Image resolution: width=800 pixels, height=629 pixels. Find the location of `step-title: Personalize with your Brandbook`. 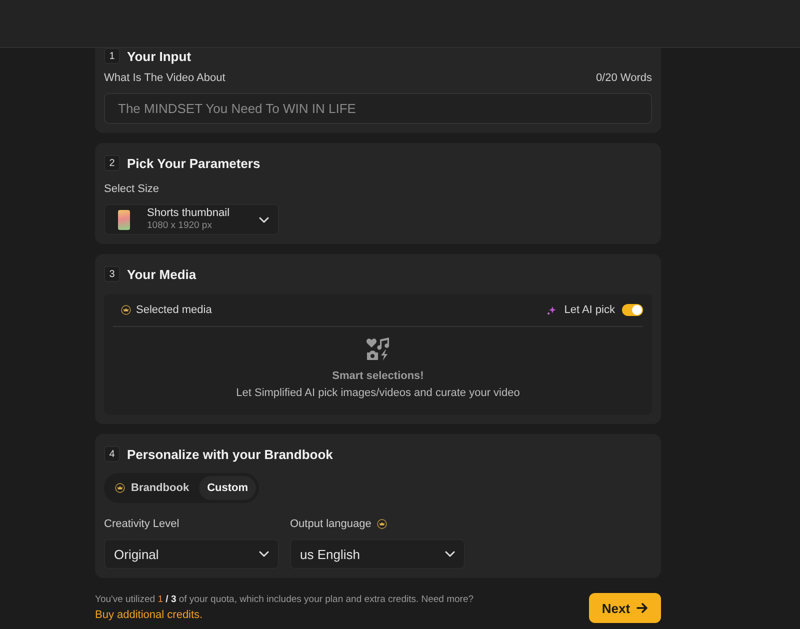

step-title: Personalize with your Brandbook is located at coordinates (230, 454).